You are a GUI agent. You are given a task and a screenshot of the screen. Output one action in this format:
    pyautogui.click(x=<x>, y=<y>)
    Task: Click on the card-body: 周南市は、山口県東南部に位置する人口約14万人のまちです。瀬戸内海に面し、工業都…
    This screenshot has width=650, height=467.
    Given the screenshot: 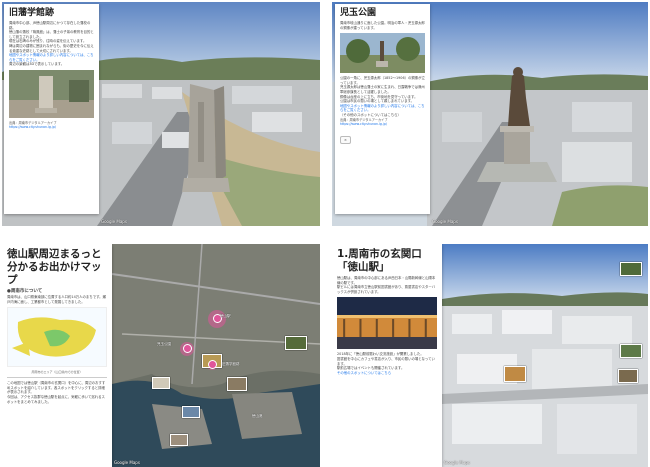 What is the action you would take?
    pyautogui.click(x=56, y=299)
    